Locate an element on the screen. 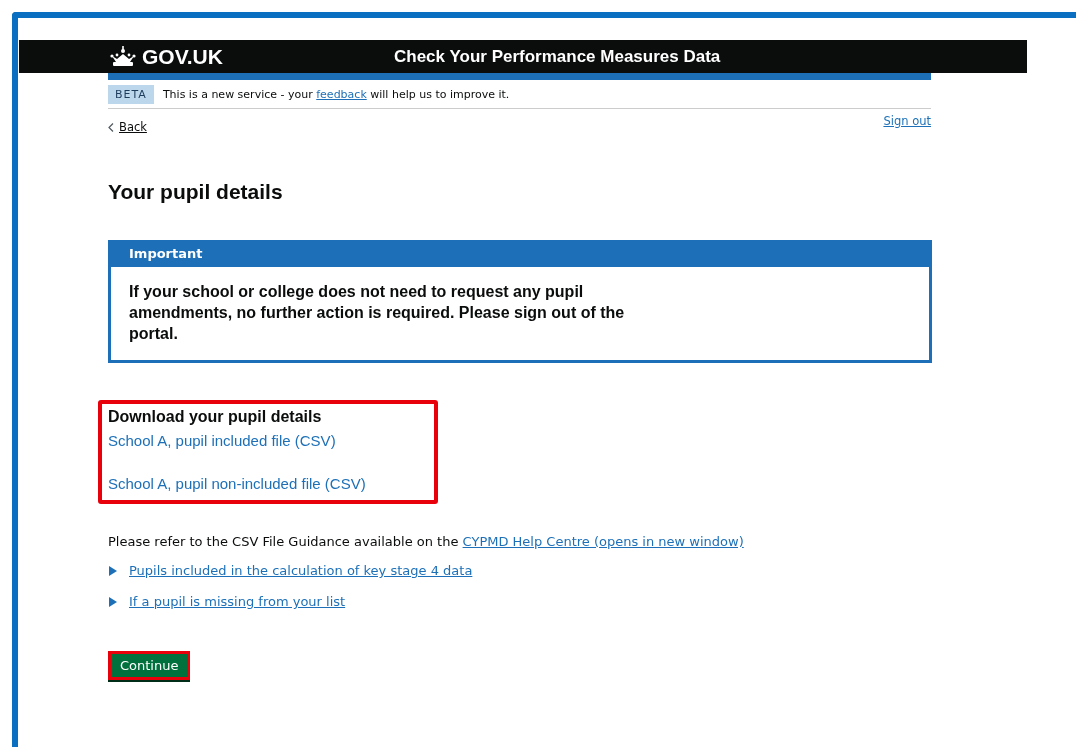 The image size is (1076, 747). back-link: Back is located at coordinates (133, 127).